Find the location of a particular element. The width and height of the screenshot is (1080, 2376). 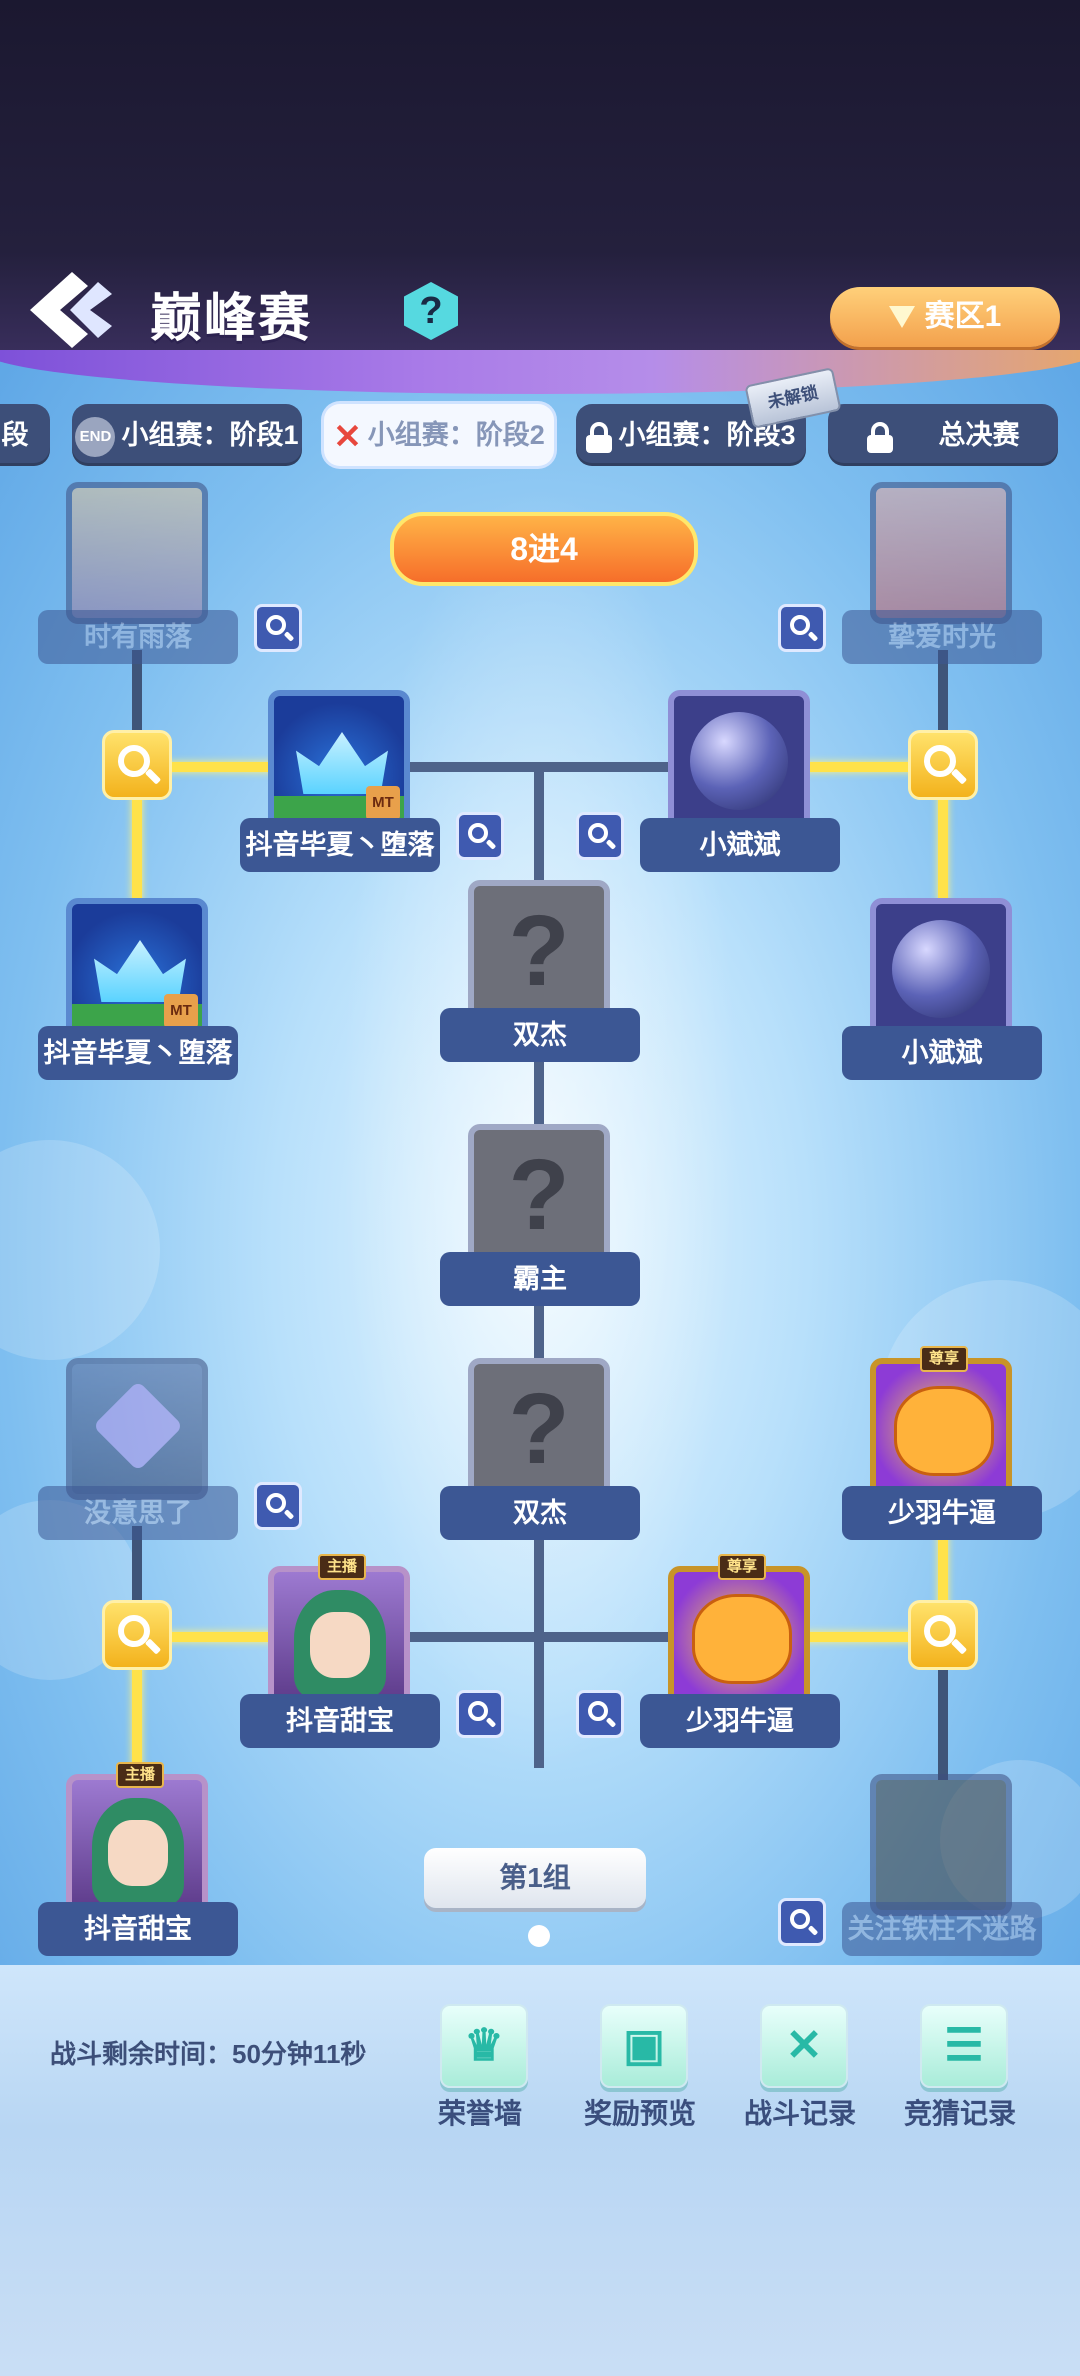

triangle-down-icon is located at coordinates (901, 317).